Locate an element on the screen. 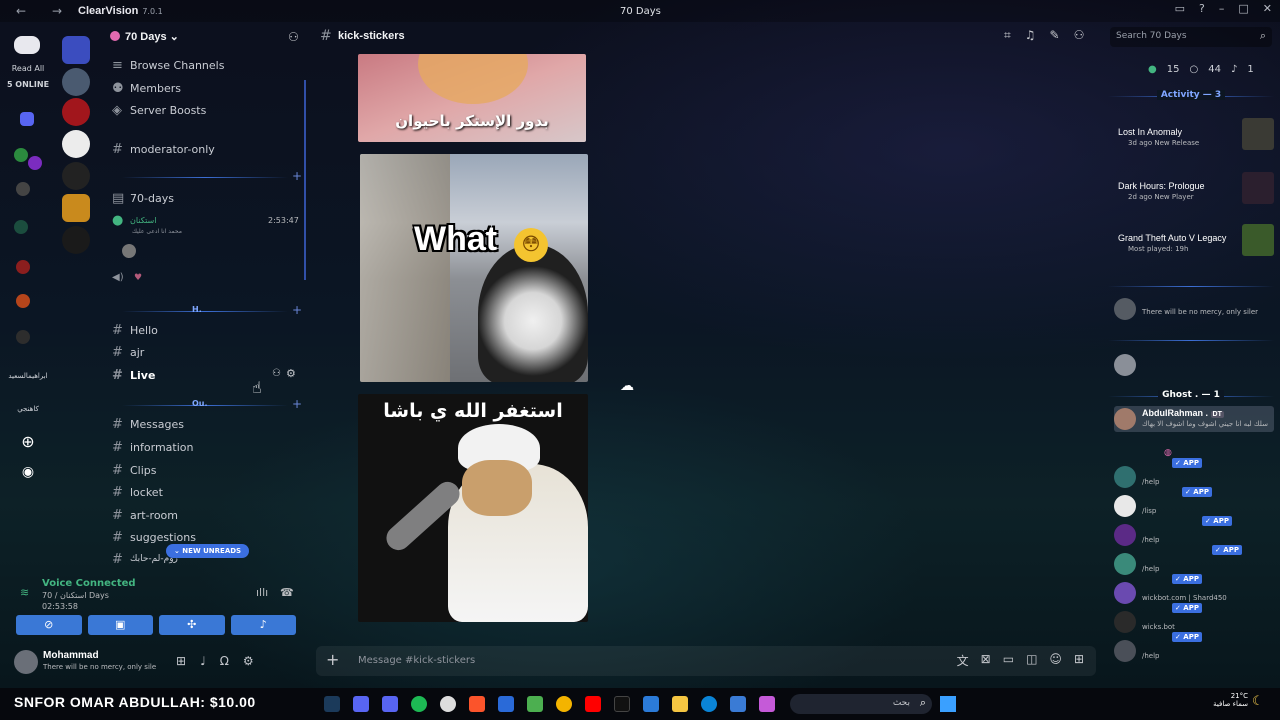 This screenshot has width=1280, height=720. message-input: Message #kick-stickers is located at coordinates (416, 660).